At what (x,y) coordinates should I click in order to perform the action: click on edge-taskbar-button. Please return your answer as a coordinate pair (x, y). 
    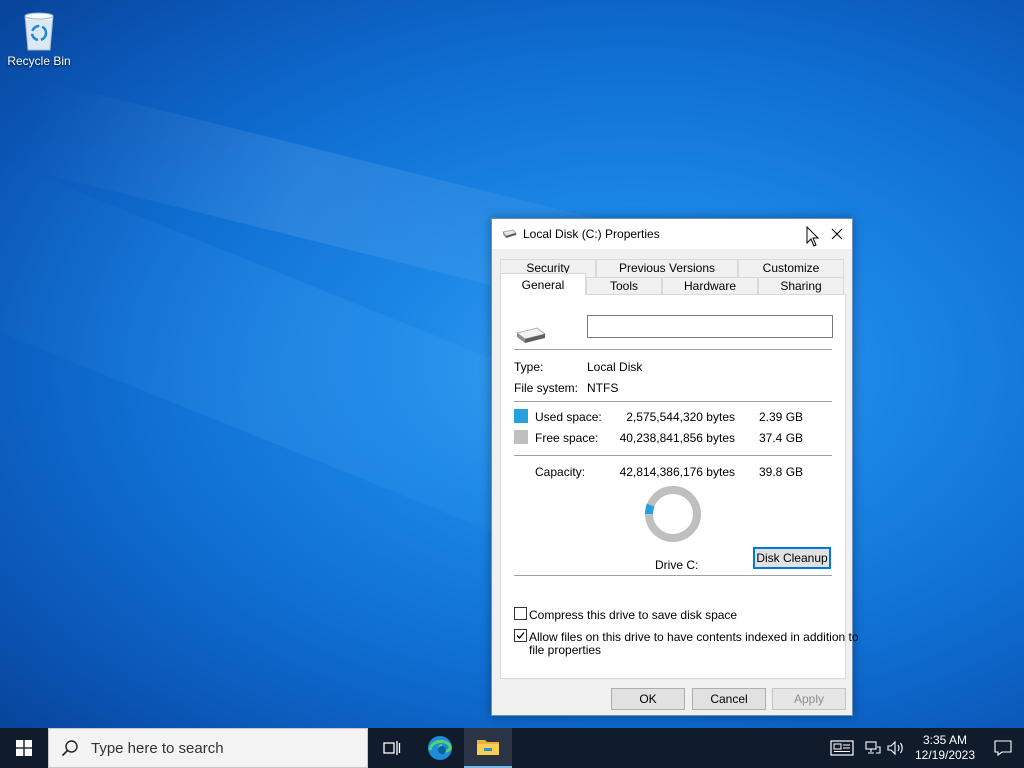
    Looking at the image, I should click on (440, 748).